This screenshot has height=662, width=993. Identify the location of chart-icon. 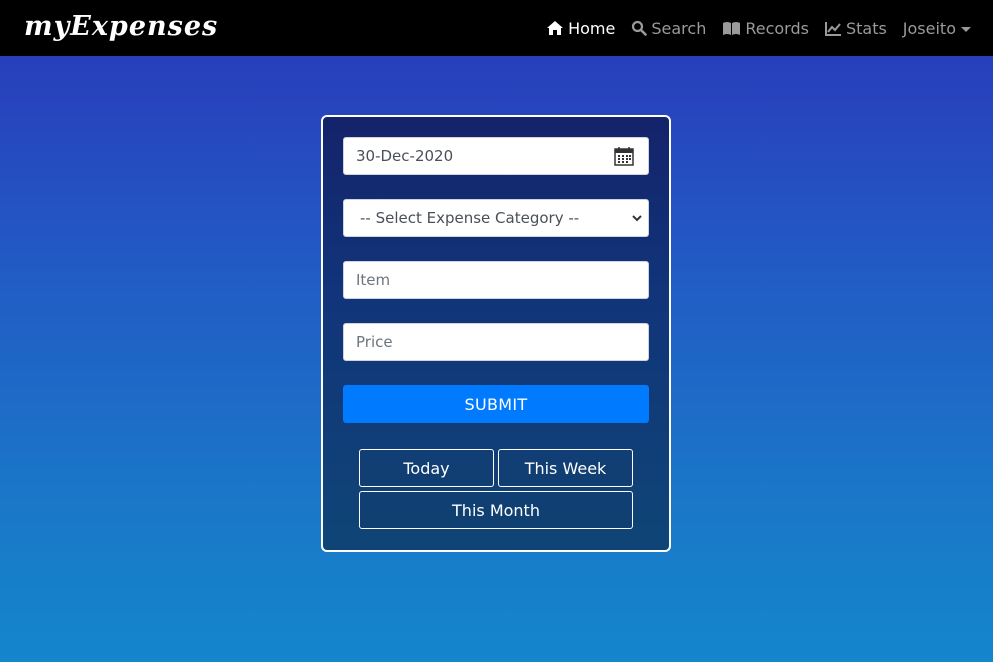
(832, 28).